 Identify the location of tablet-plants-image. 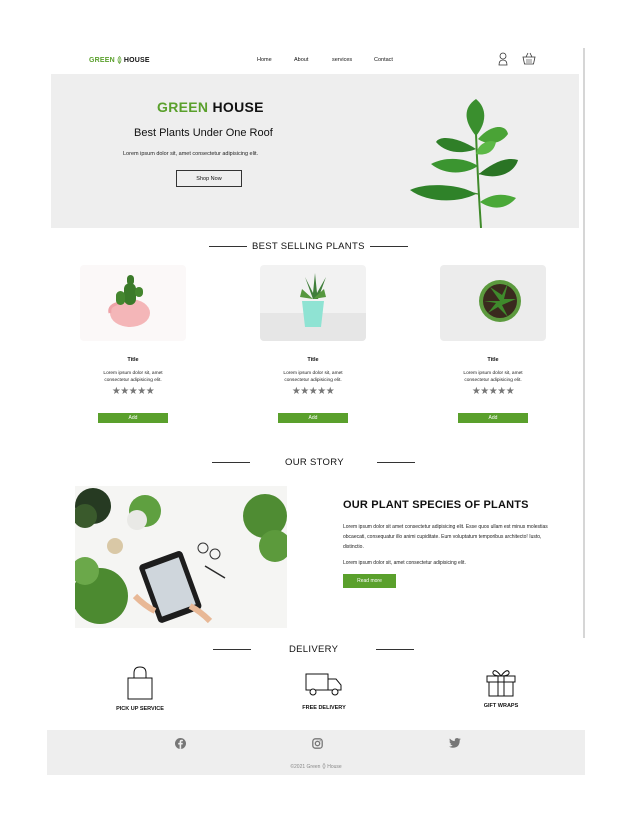
(181, 557).